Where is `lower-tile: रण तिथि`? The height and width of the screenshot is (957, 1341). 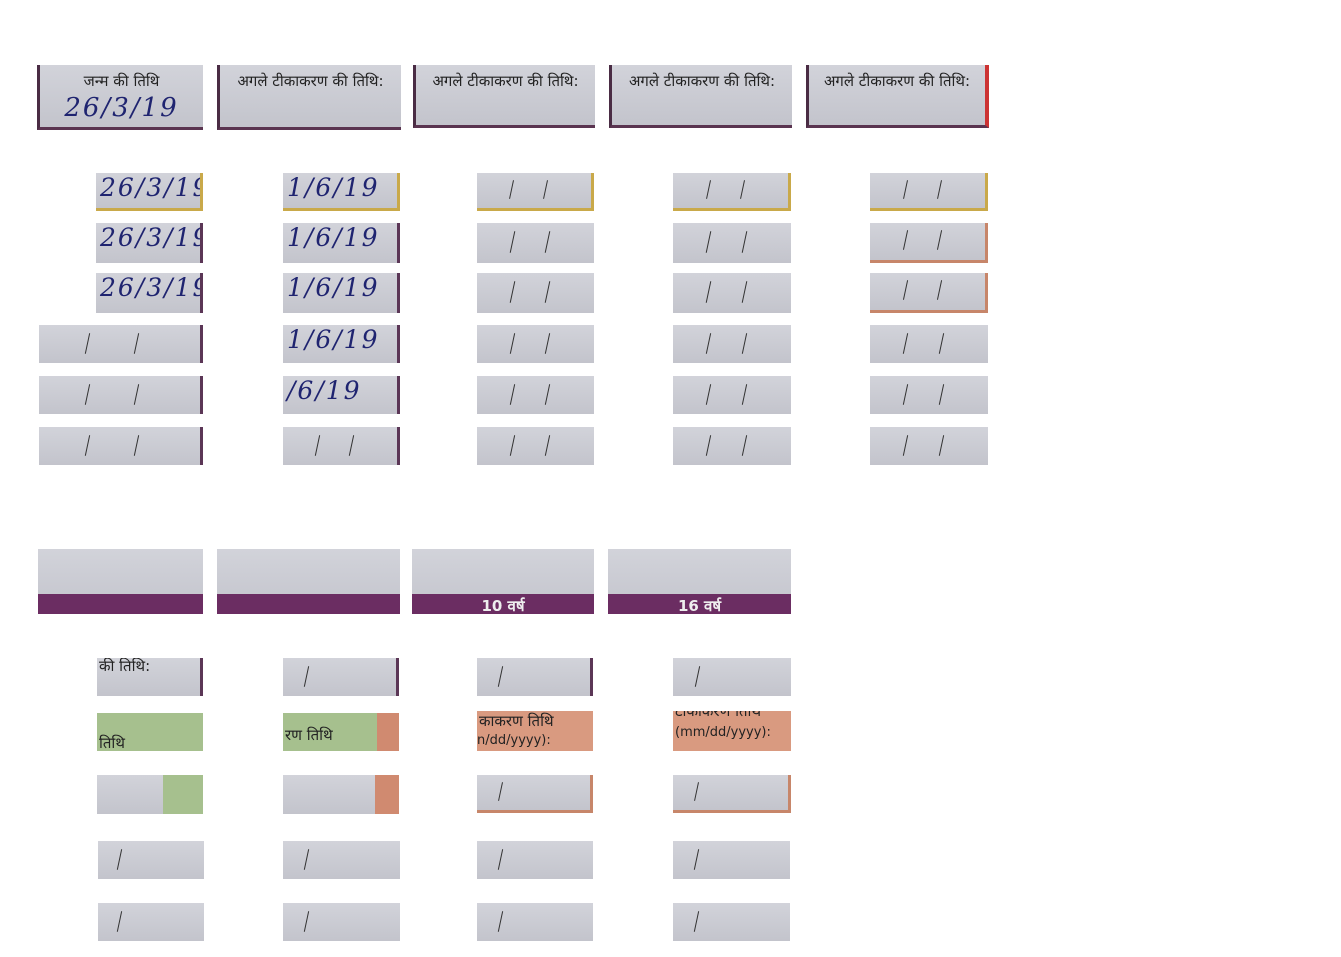 lower-tile: रण तिथि is located at coordinates (341, 732).